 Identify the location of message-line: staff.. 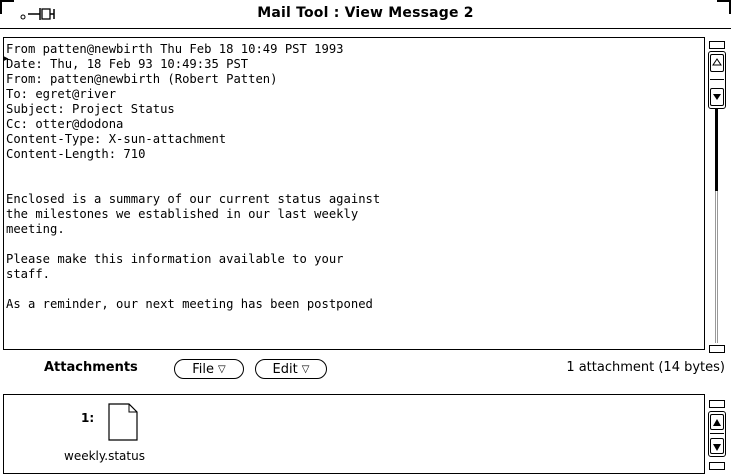
(28, 274).